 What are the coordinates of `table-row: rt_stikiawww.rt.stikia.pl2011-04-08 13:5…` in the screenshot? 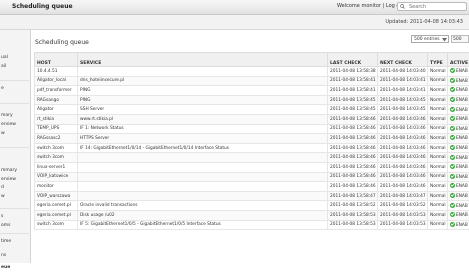 It's located at (252, 119).